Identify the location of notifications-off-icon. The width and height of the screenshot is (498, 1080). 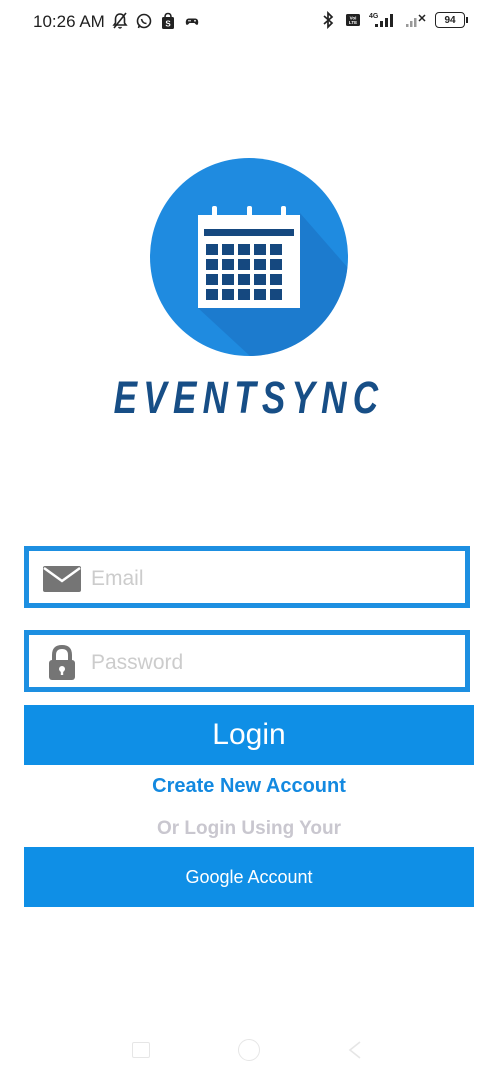
(120, 21).